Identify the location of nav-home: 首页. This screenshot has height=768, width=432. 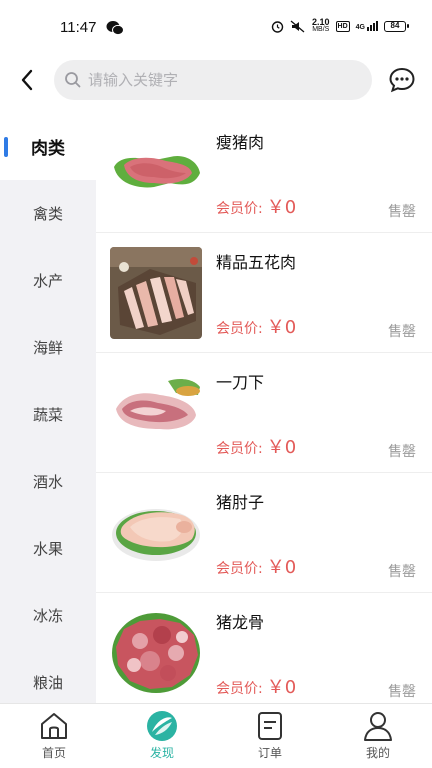
(54, 736).